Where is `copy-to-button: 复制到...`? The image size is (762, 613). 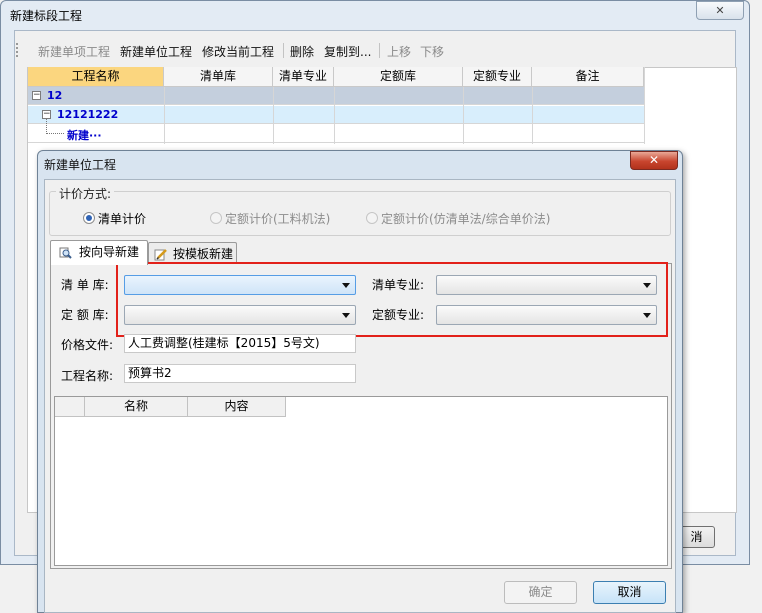 copy-to-button: 复制到... is located at coordinates (347, 51).